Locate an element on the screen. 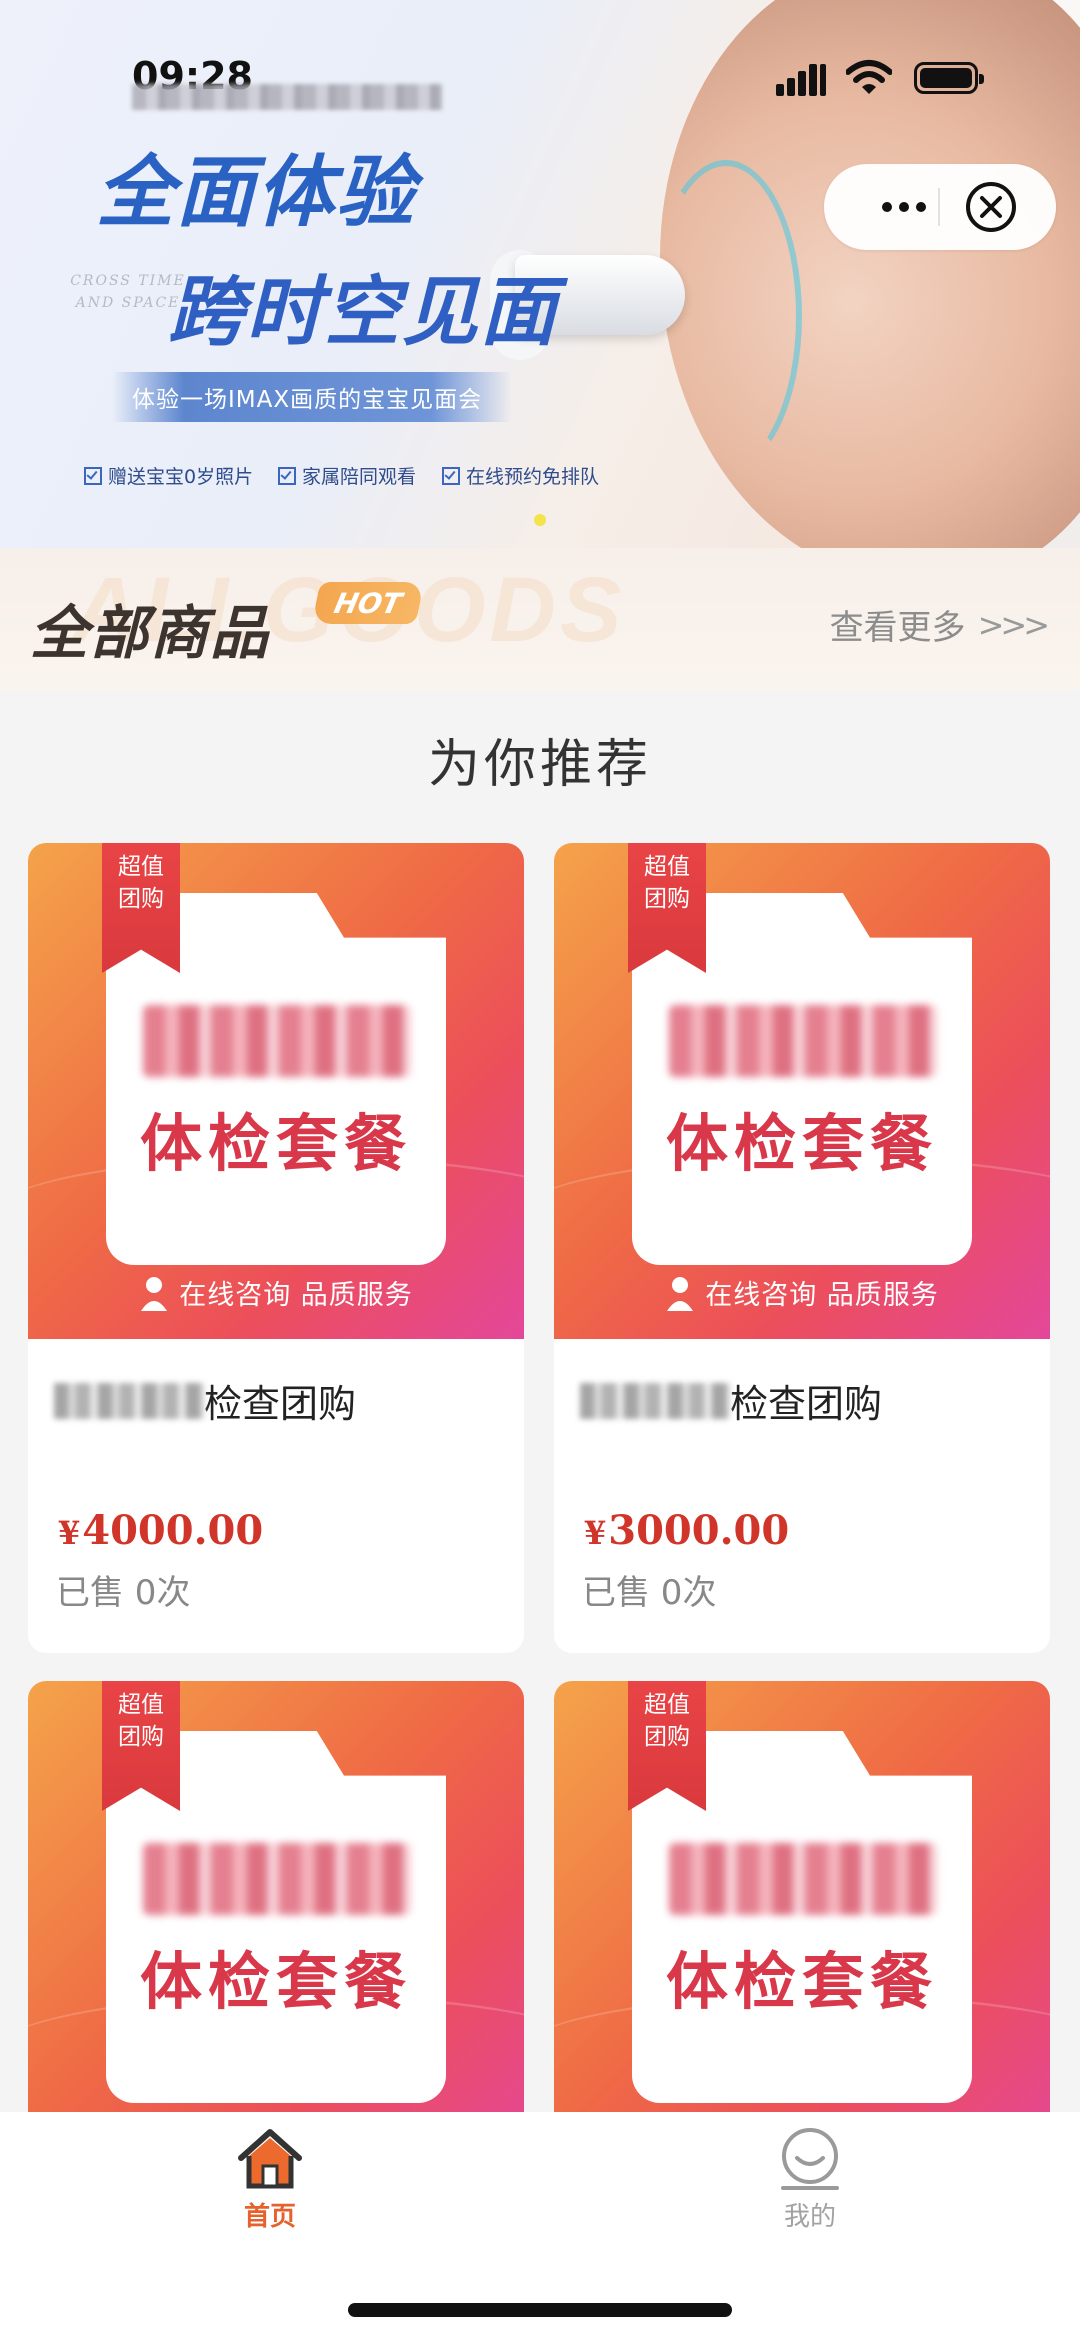 The image size is (1080, 2339). banner-feature-label: 在线预约免排队 is located at coordinates (533, 477).